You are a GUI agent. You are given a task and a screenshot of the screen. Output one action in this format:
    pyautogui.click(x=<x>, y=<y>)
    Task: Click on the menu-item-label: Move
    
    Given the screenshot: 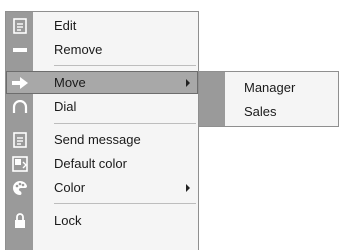 What is the action you would take?
    pyautogui.click(x=70, y=82)
    